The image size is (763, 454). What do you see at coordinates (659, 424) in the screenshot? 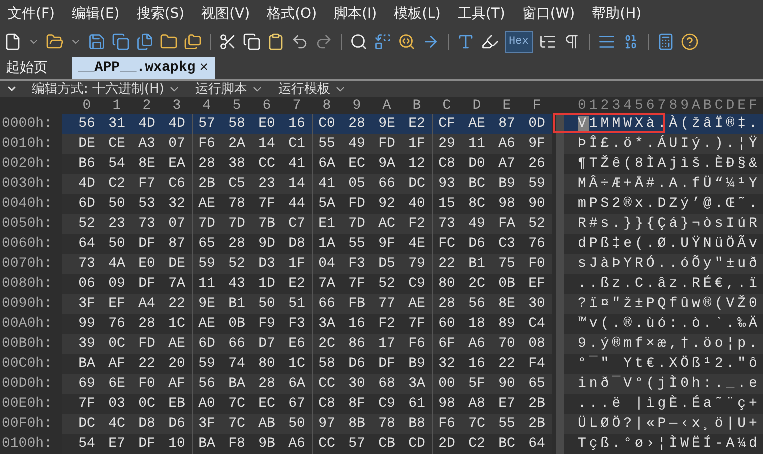
I see `ascii-row: ÜLØÖ?|«P—‹x¸ö|U+` at bounding box center [659, 424].